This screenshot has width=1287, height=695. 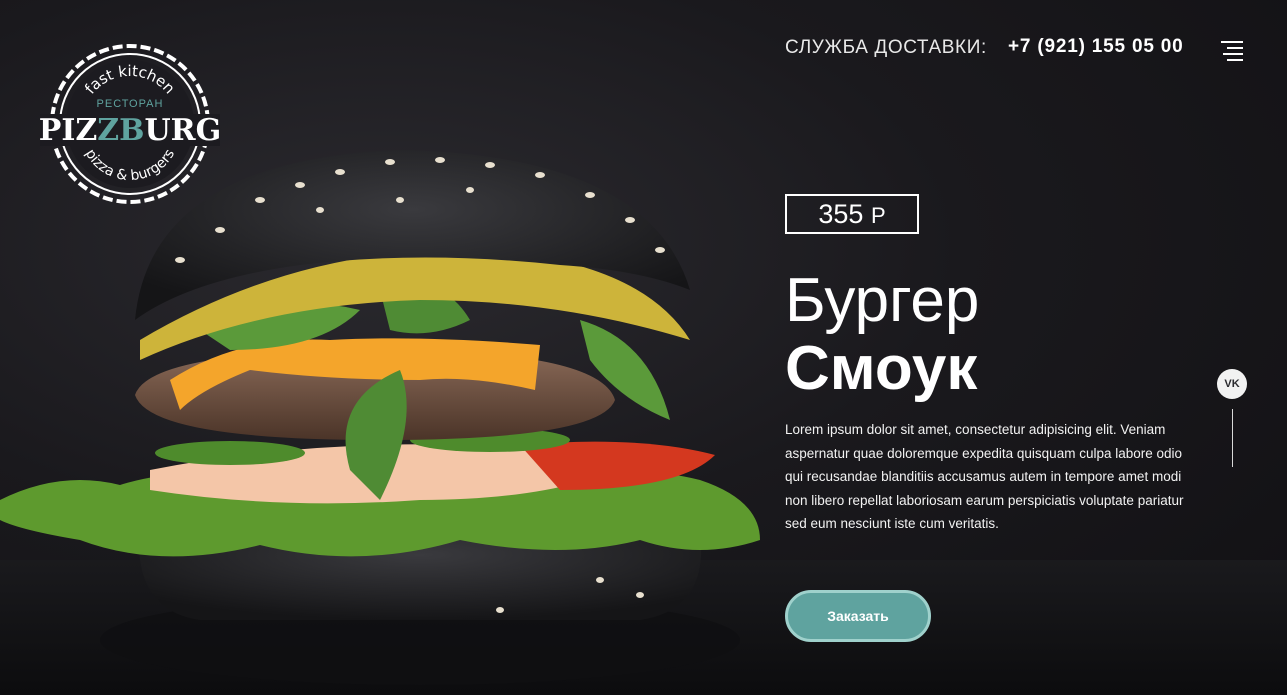 What do you see at coordinates (1096, 47) in the screenshot?
I see `phone-number: +7 (921) 155 05 00` at bounding box center [1096, 47].